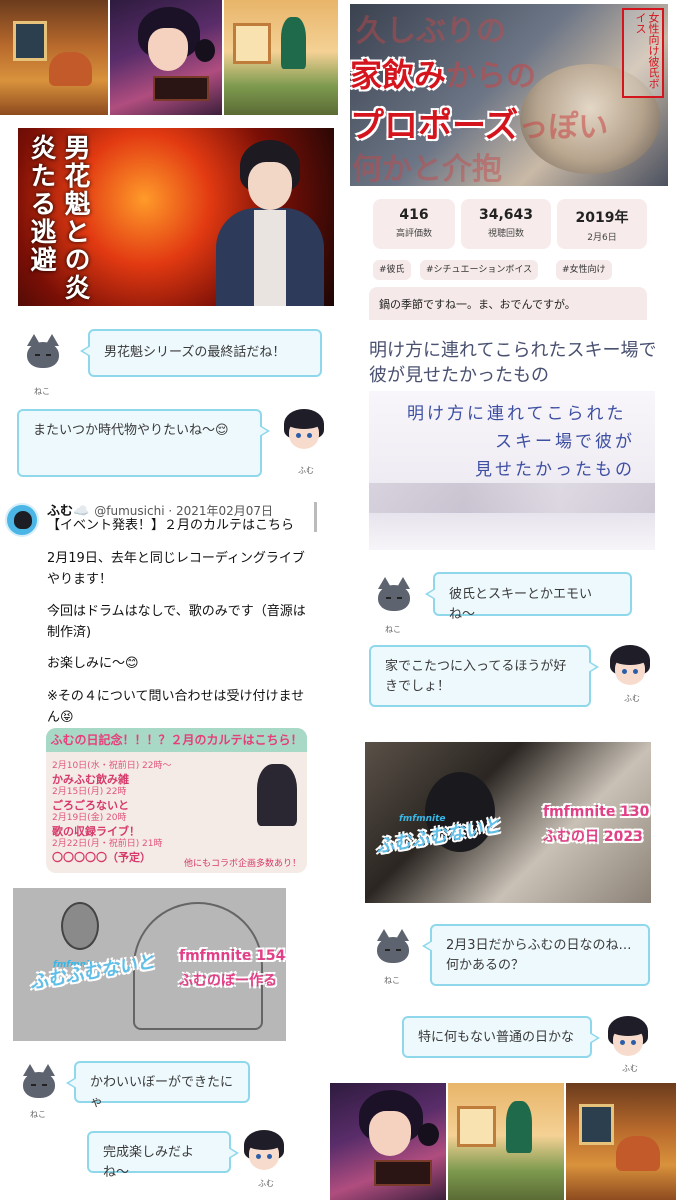 The width and height of the screenshot is (676, 1200). Describe the element at coordinates (176, 707) in the screenshot. I see `tweet-body-4: ※その４について問い合わせは受け付けません😝` at that location.